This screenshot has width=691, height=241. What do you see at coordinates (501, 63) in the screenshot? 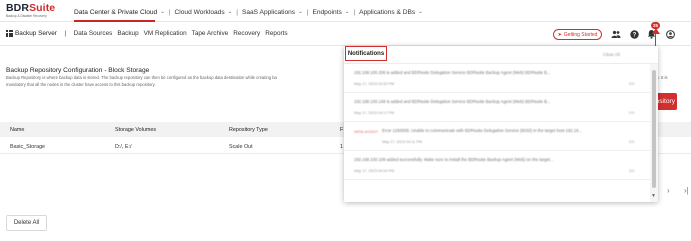
I see `notifications-divider` at bounding box center [501, 63].